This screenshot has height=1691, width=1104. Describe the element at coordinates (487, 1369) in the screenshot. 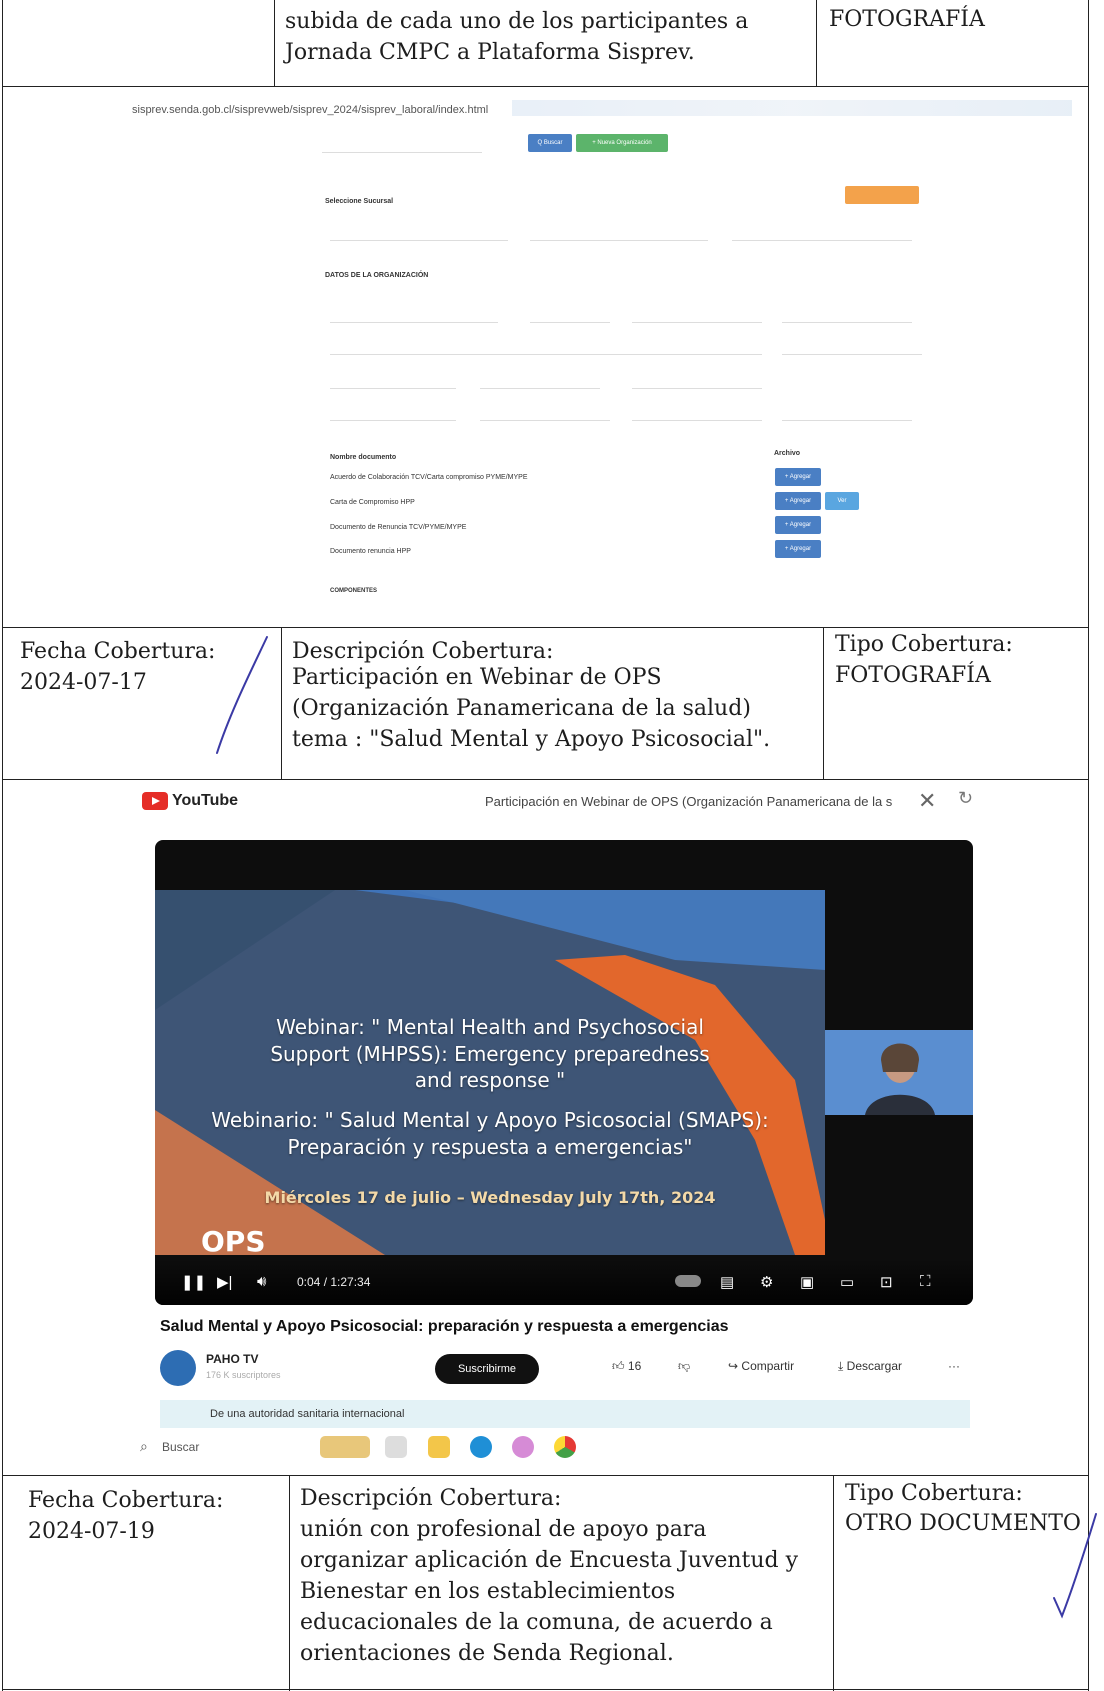

I see `subscribe-button: Suscribirme` at that location.